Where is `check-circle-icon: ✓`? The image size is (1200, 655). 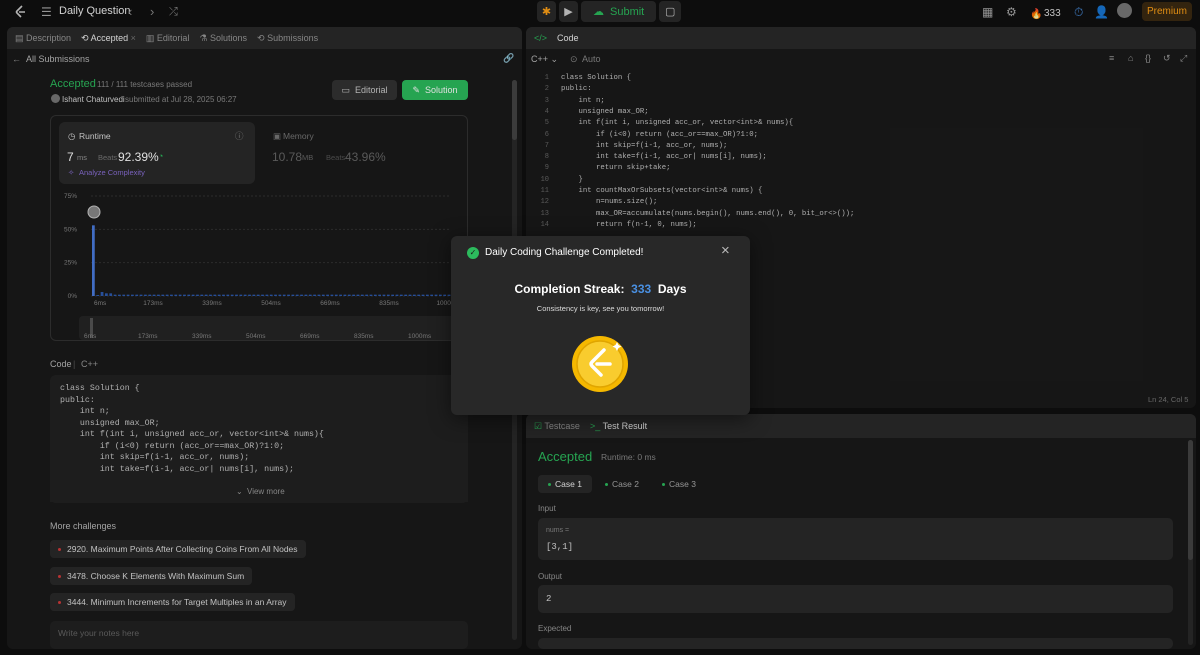 check-circle-icon: ✓ is located at coordinates (473, 253).